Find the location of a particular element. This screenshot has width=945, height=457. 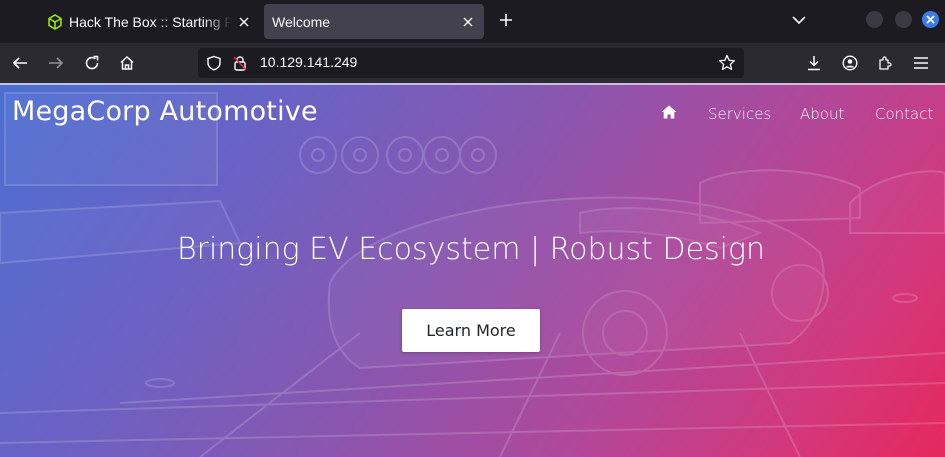

nav-link-services: Services is located at coordinates (739, 114).